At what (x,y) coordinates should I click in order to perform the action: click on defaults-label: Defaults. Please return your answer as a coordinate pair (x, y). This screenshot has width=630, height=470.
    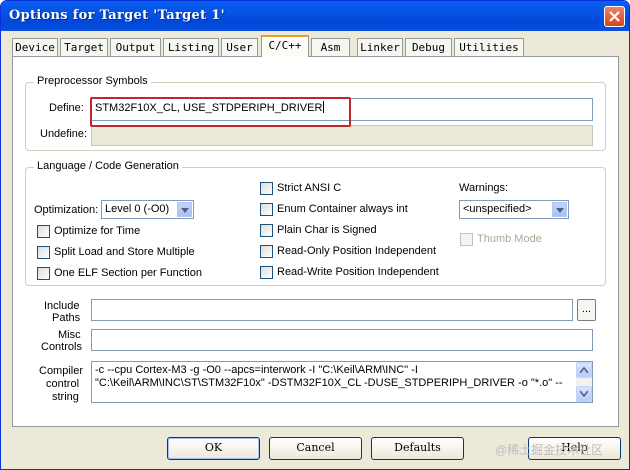
    Looking at the image, I should click on (417, 447).